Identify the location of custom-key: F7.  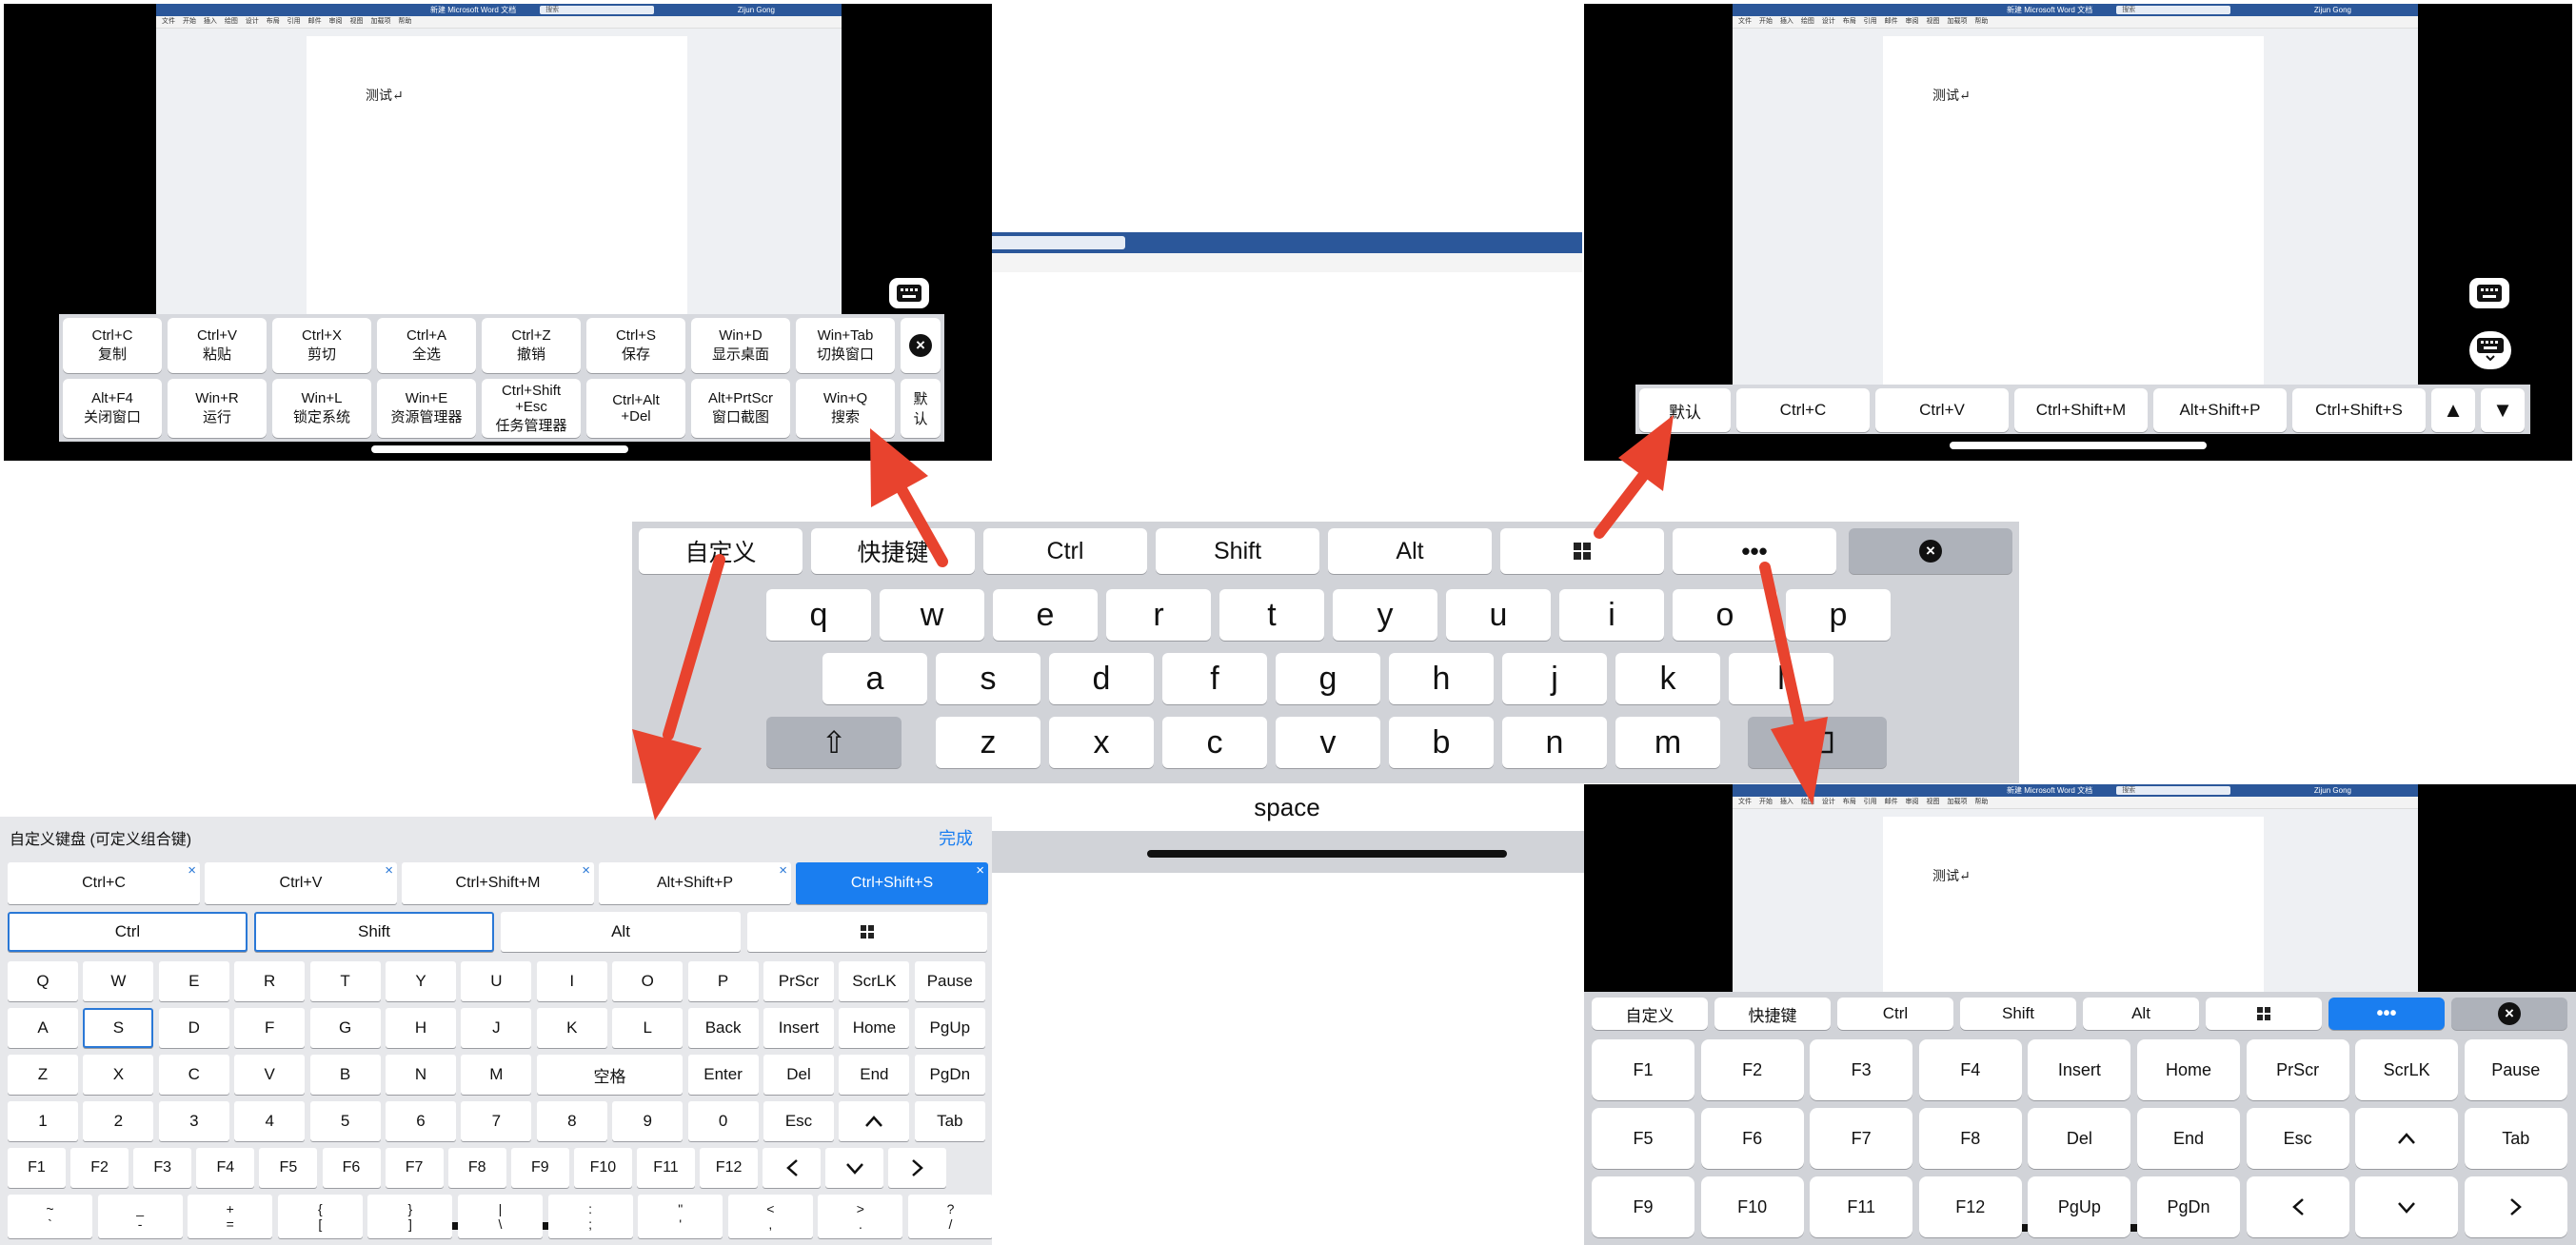
(414, 1168).